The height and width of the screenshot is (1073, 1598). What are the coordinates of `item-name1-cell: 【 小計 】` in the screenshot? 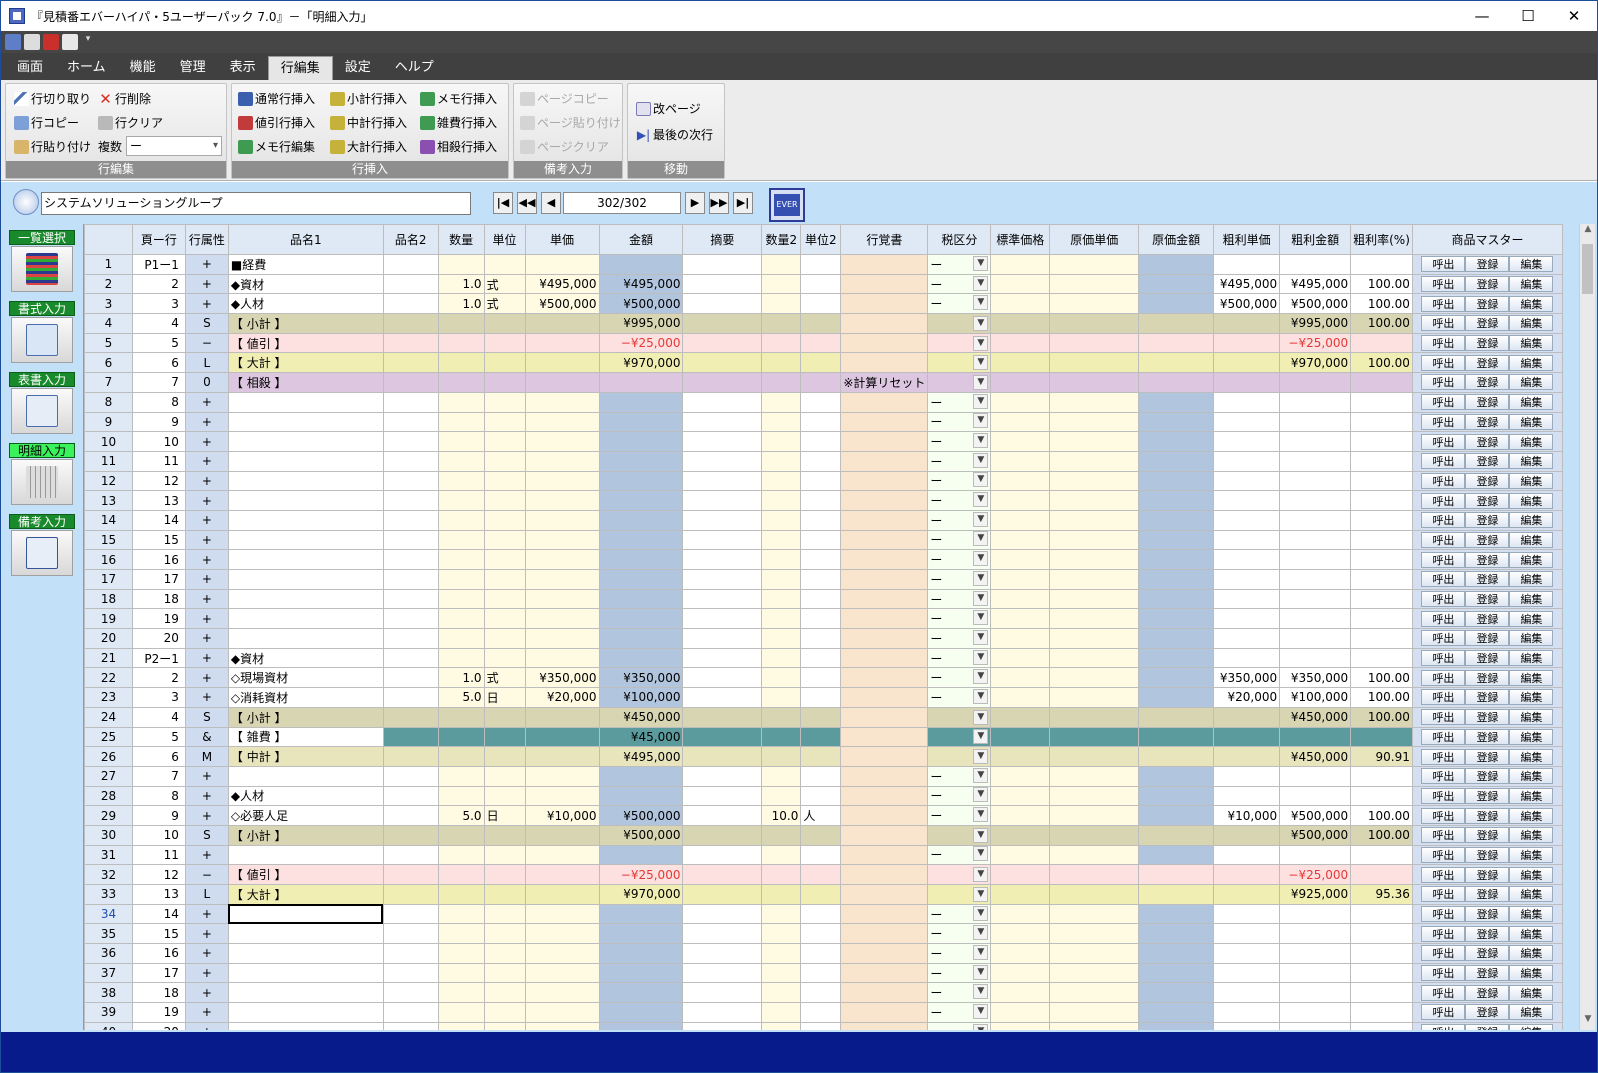 It's located at (305, 717).